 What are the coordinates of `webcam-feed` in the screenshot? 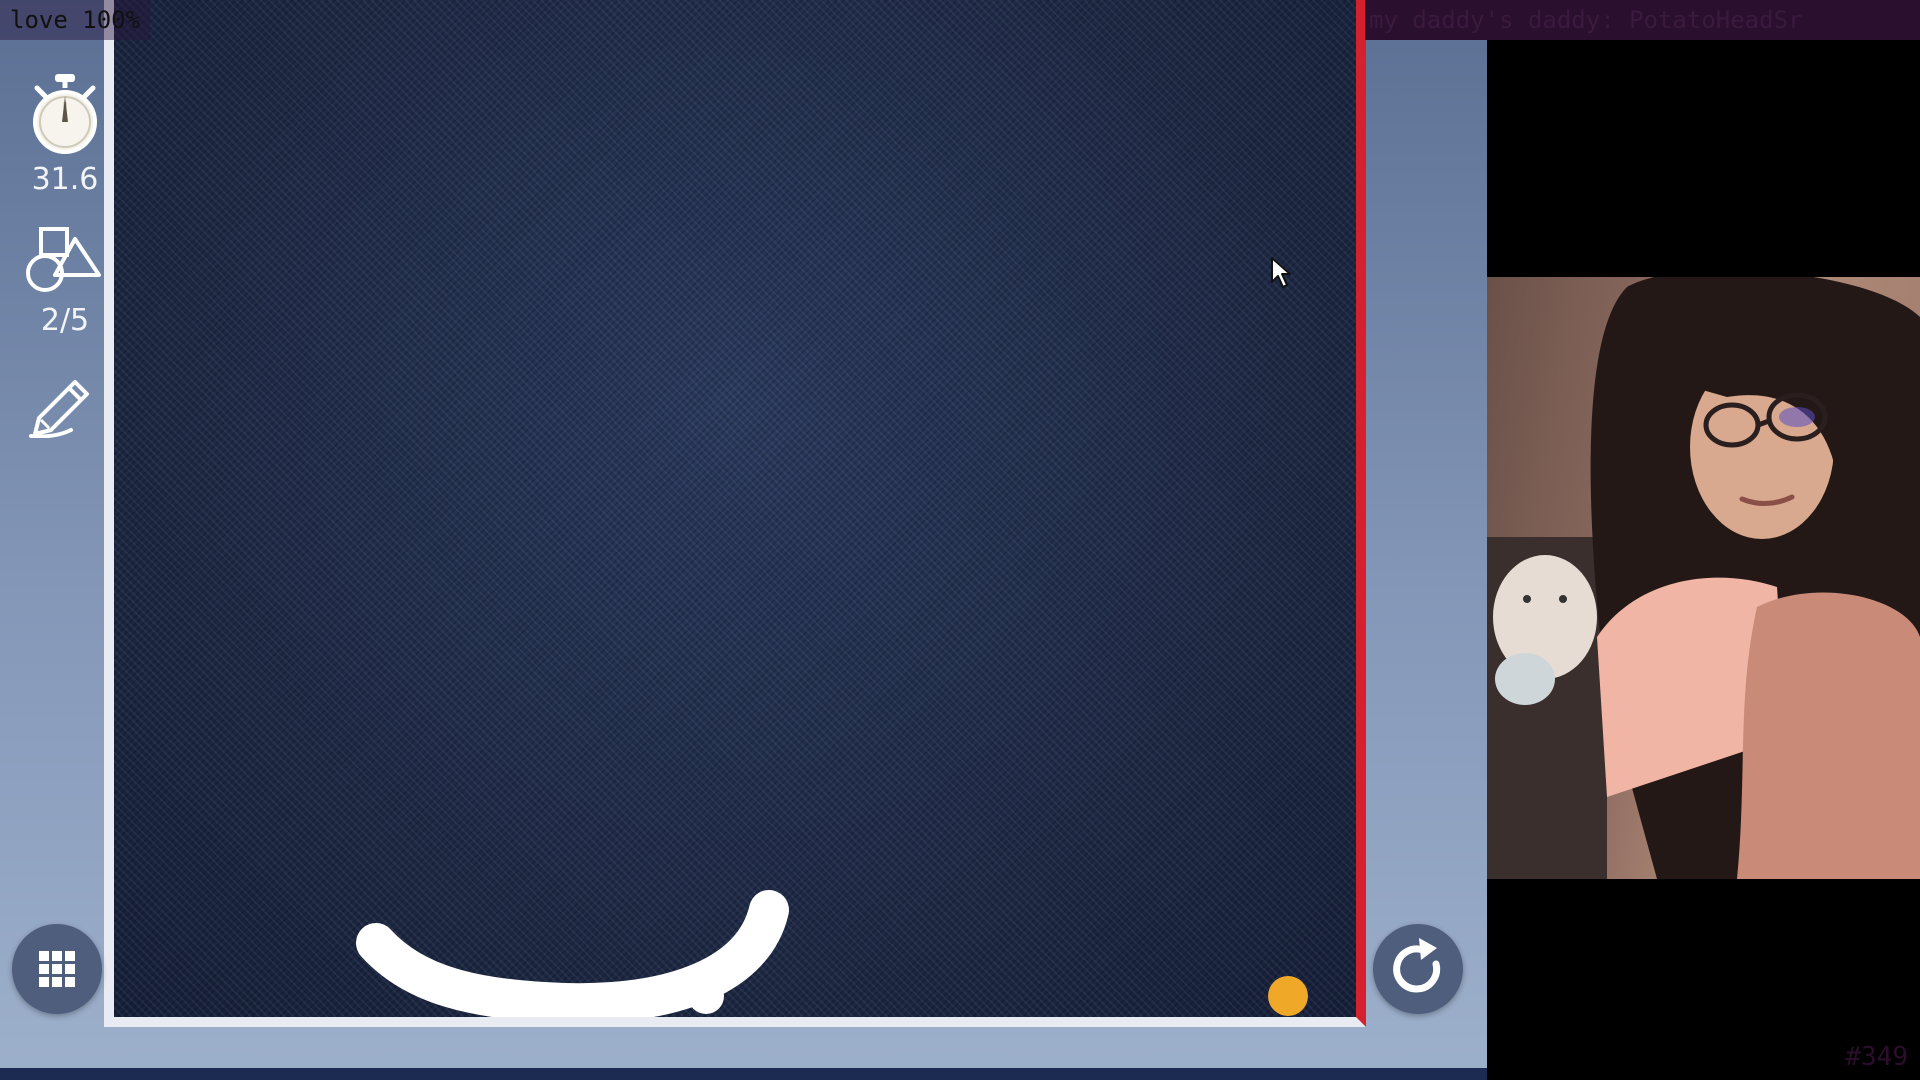 It's located at (1703, 578).